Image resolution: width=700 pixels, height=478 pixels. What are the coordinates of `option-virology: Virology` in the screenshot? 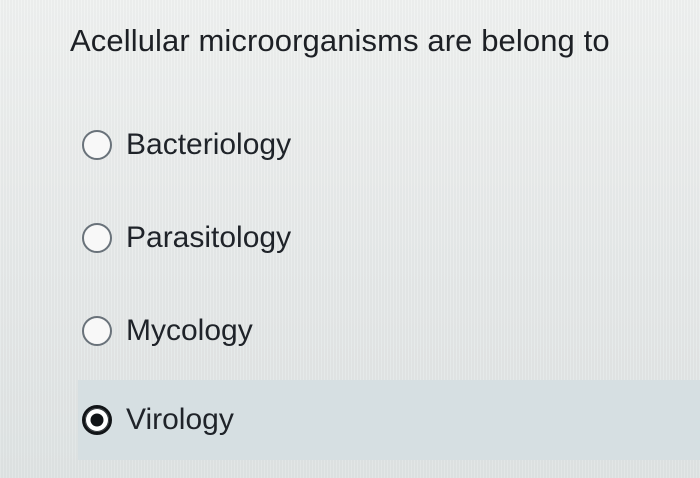 It's located at (389, 420).